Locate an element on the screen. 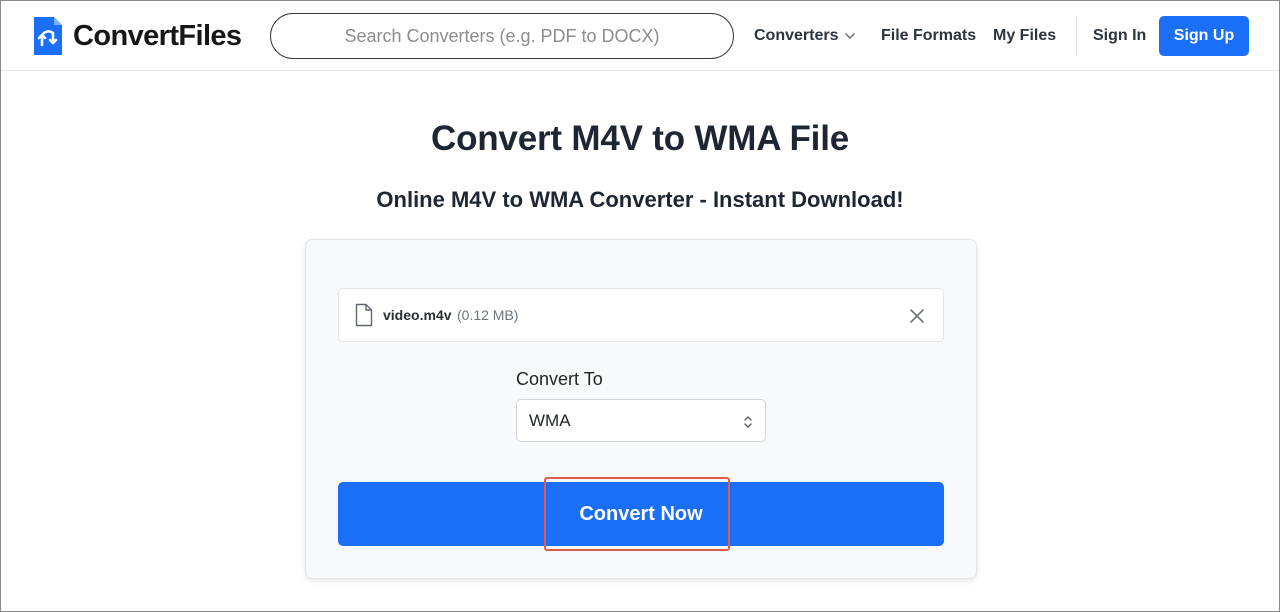  nav-file-formats: File Formats is located at coordinates (928, 36).